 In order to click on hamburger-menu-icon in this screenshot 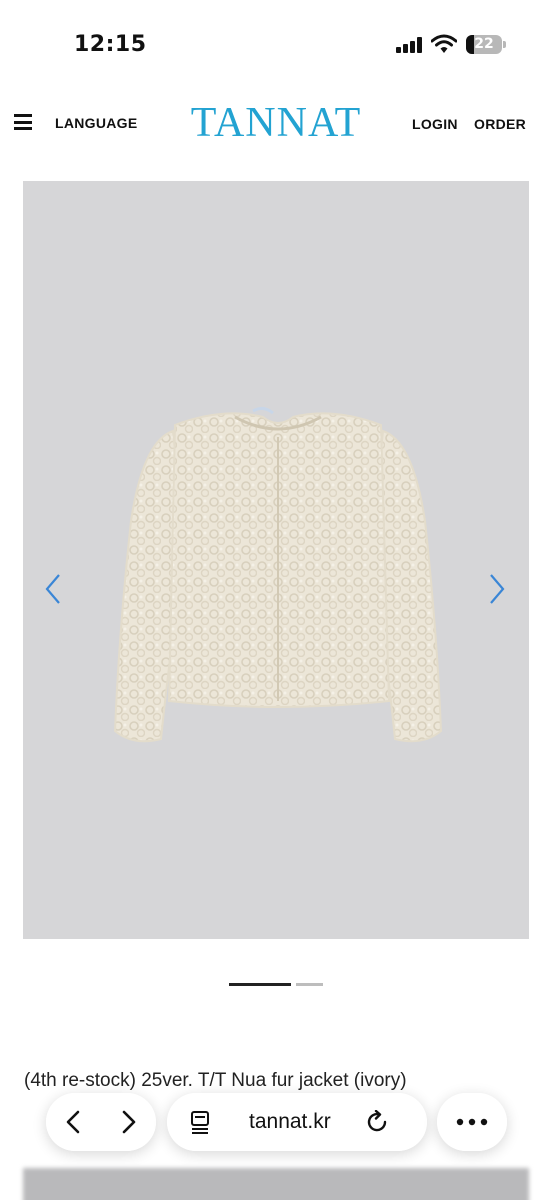, I will do `click(23, 122)`.